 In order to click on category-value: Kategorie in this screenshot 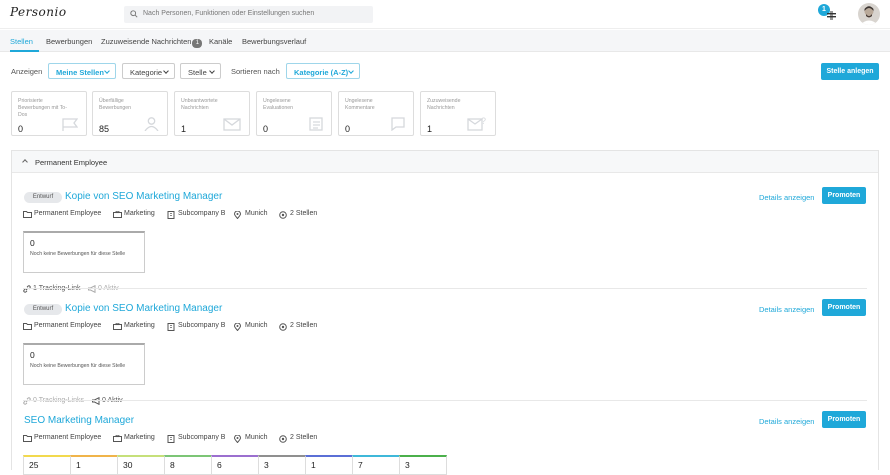, I will do `click(146, 72)`.